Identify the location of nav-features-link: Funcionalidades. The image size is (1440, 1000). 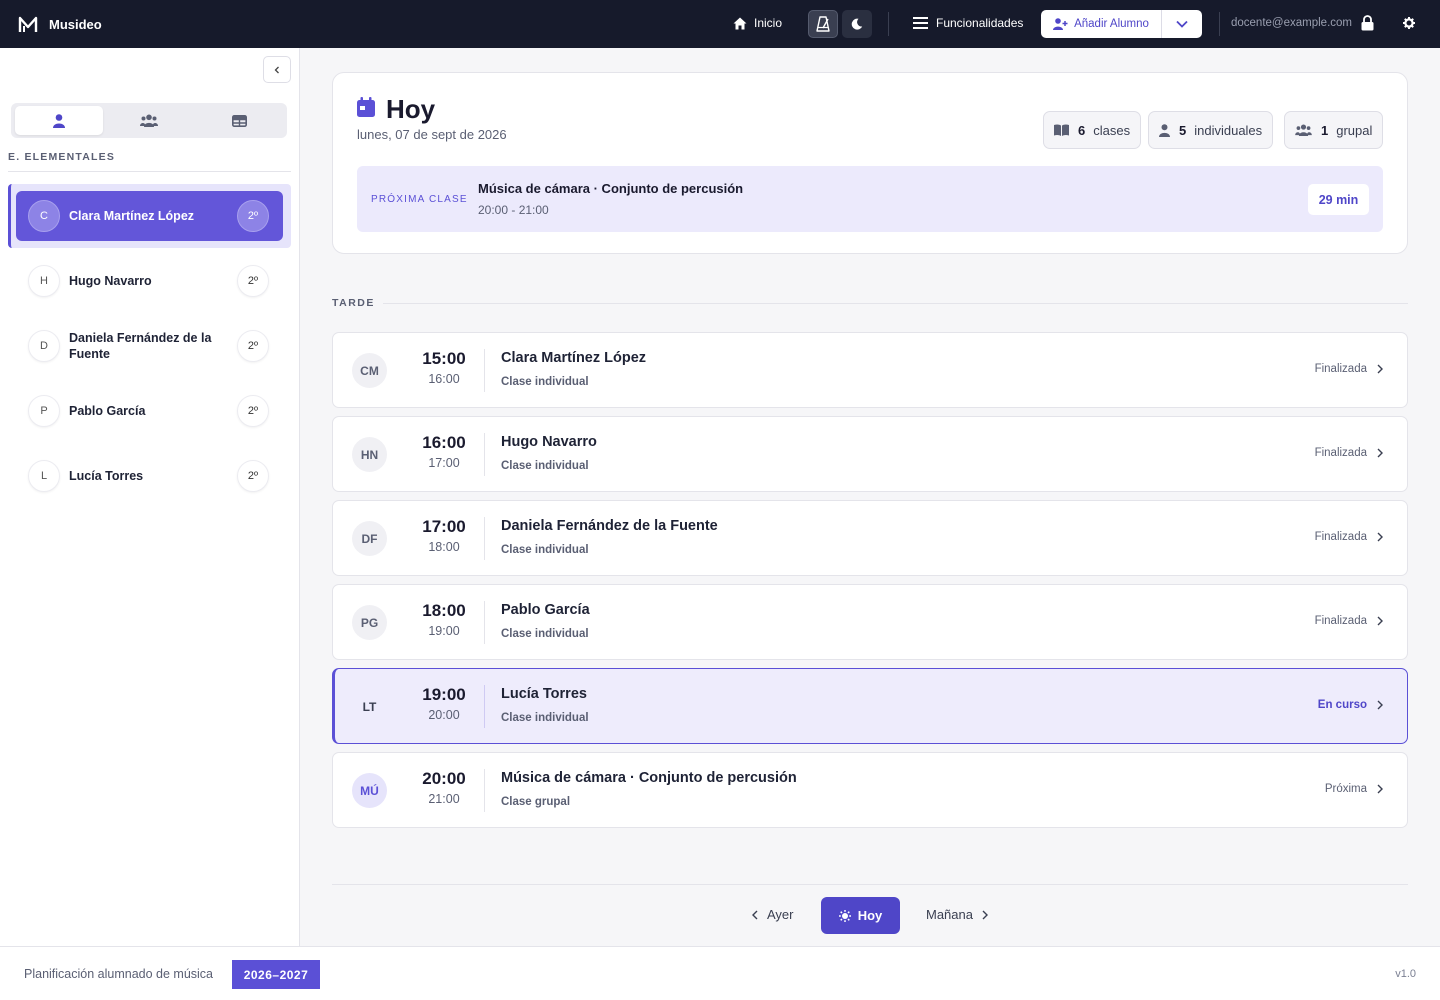
(968, 23).